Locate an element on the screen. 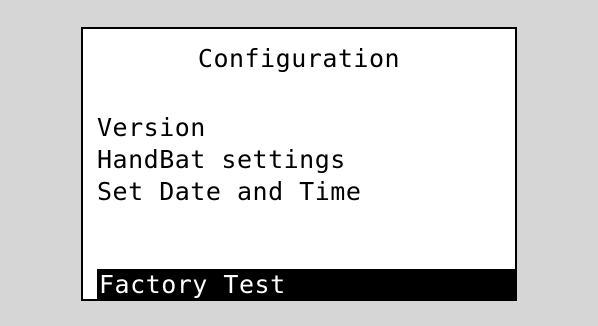 The width and height of the screenshot is (598, 326). menu-item-factory-test-selected: Factory Test is located at coordinates (307, 284).